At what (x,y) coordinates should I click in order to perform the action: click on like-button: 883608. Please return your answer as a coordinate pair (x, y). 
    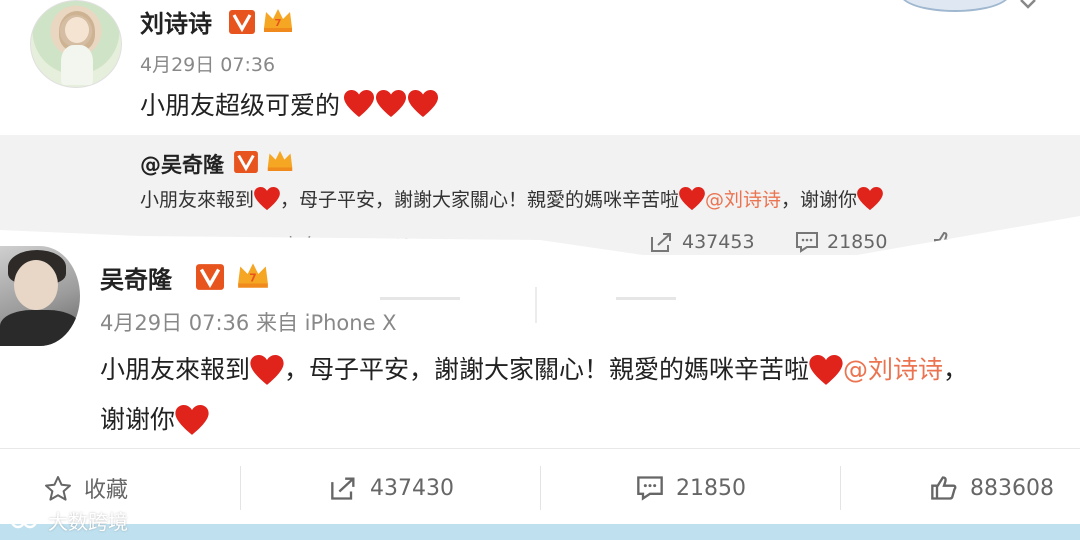
    Looking at the image, I should click on (992, 488).